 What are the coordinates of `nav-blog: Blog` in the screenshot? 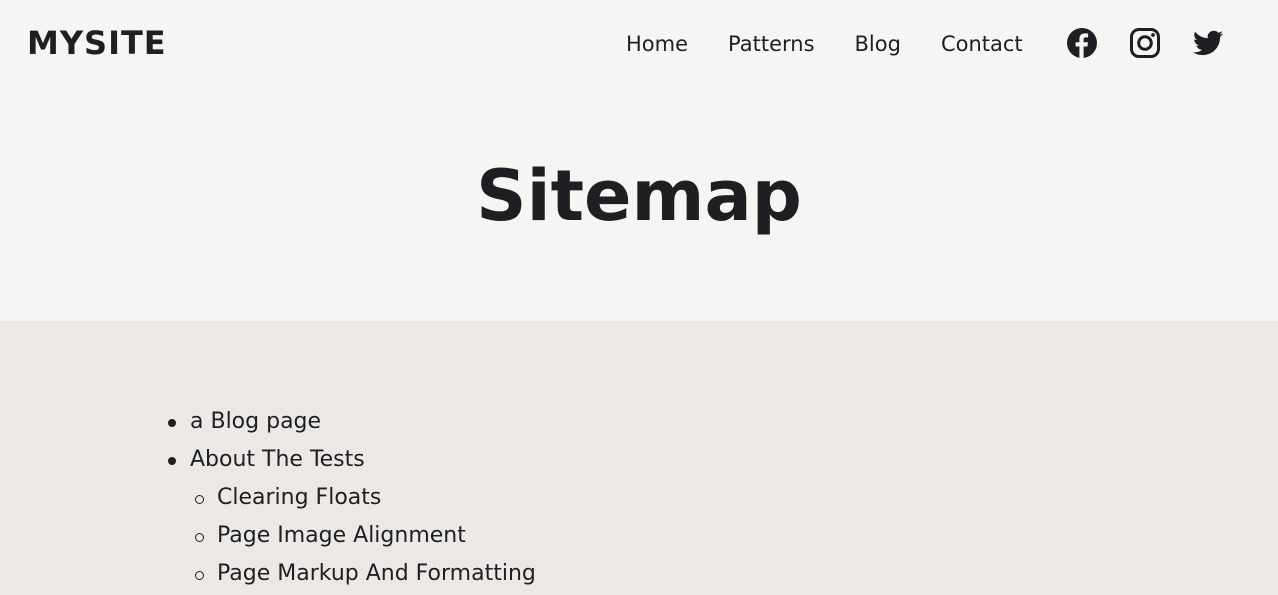 It's located at (878, 44).